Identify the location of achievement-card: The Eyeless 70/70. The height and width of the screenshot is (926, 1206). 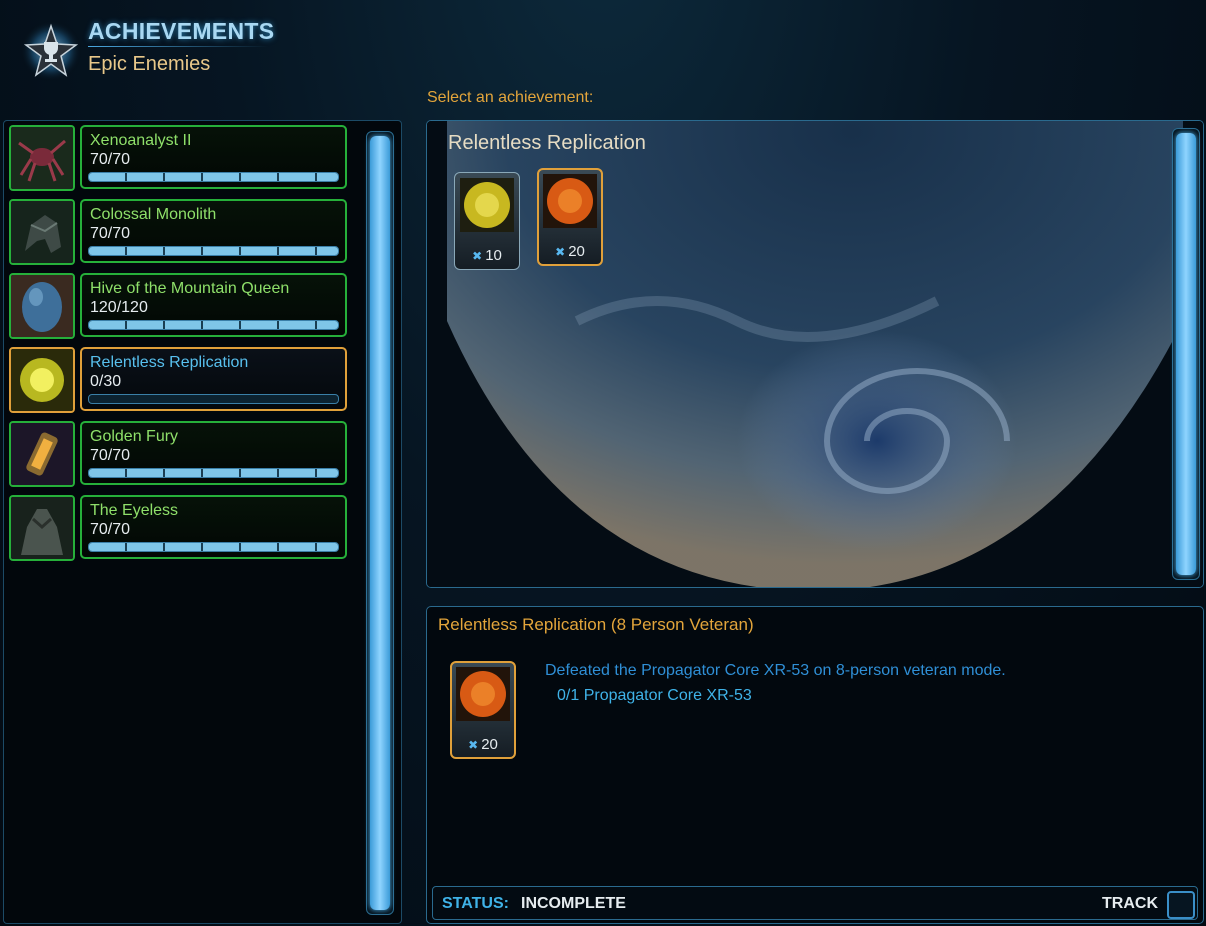
(213, 527).